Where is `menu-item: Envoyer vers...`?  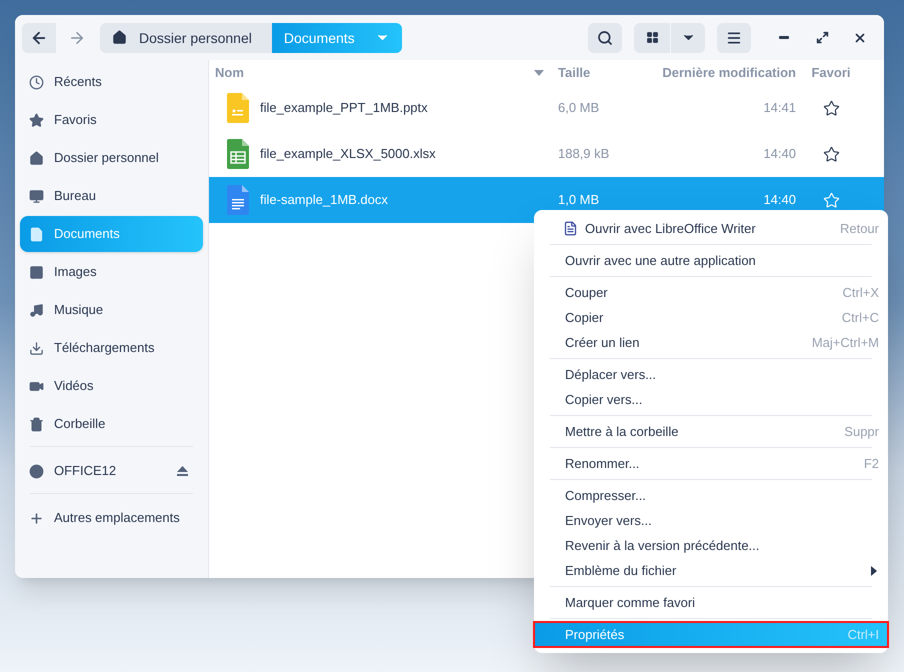 menu-item: Envoyer vers... is located at coordinates (711, 520).